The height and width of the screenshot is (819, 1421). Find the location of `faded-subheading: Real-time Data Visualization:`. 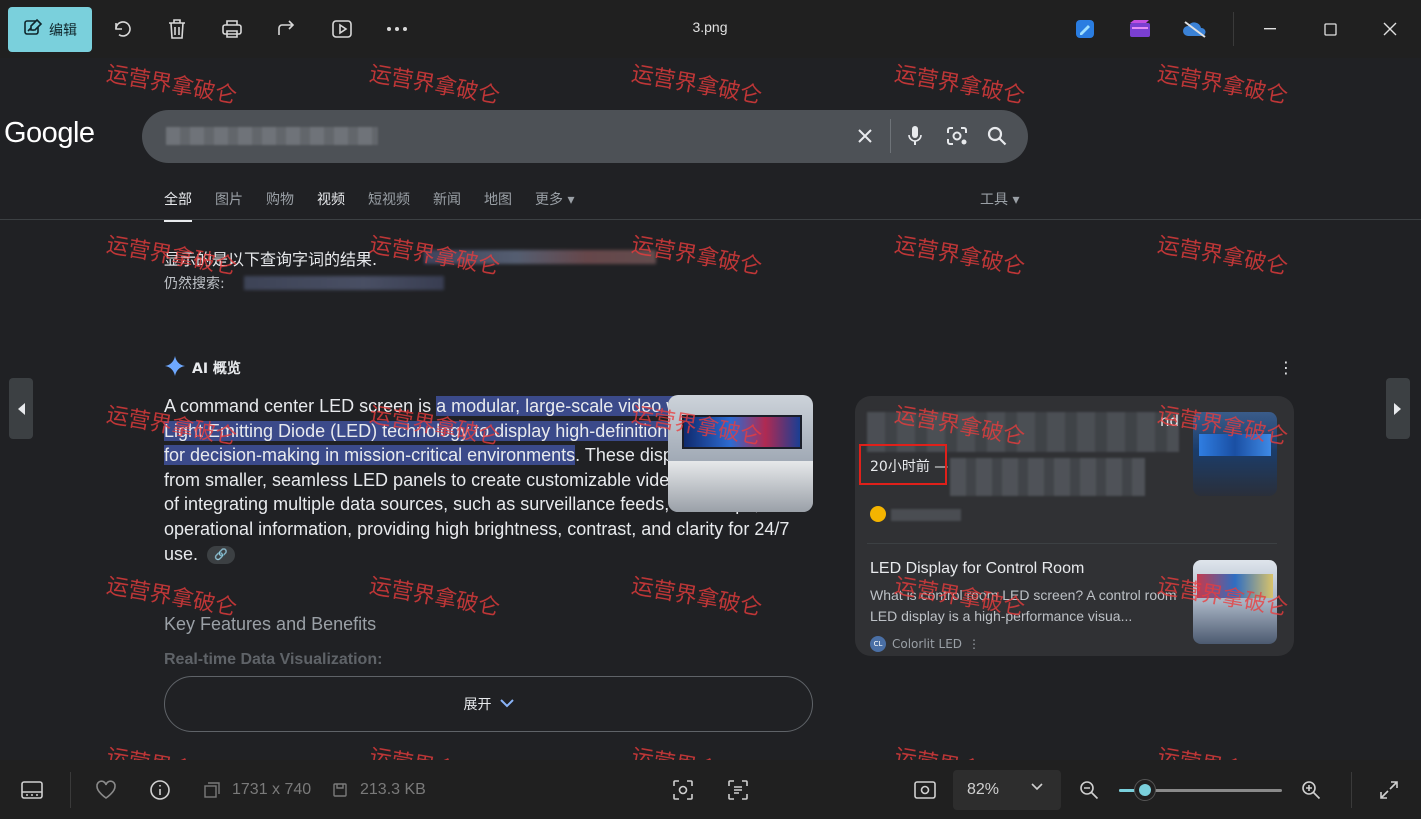

faded-subheading: Real-time Data Visualization: is located at coordinates (273, 659).